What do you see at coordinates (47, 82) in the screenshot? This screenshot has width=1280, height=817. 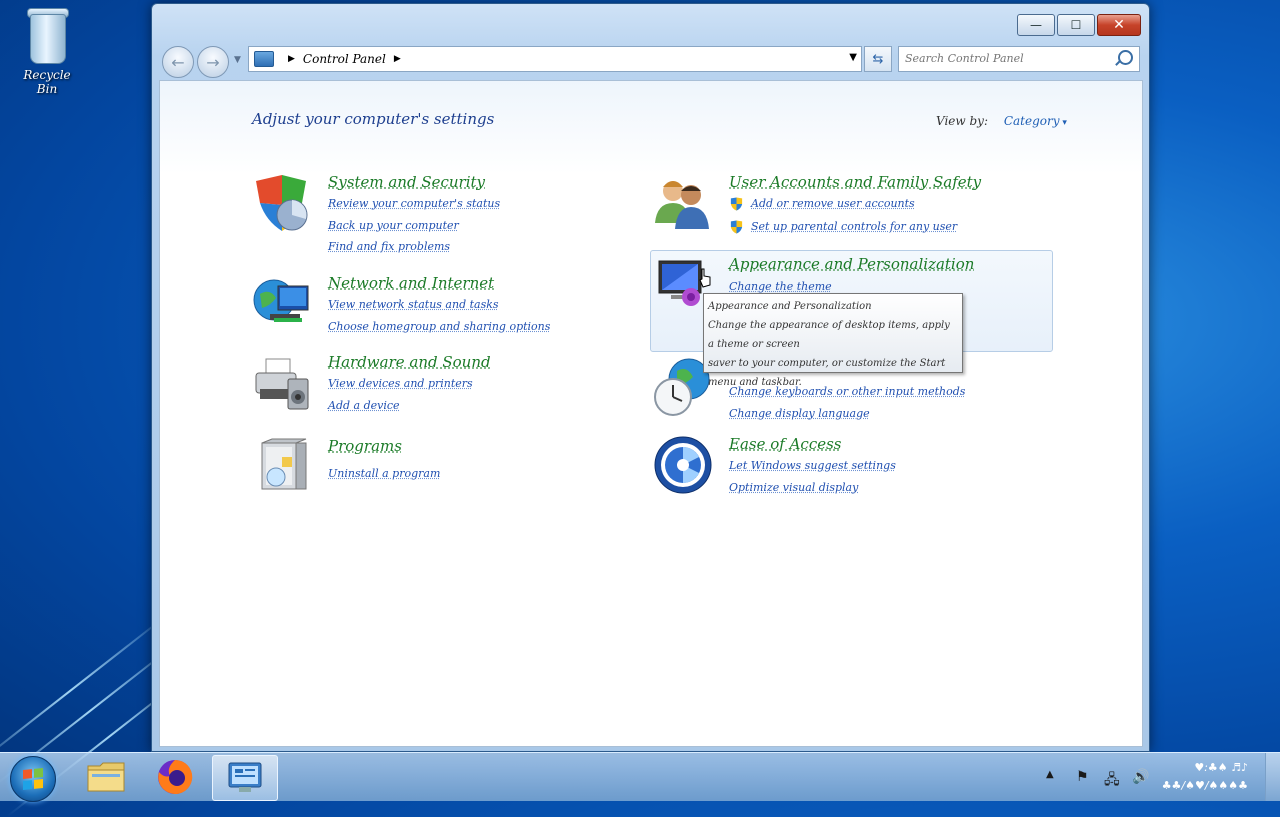 I see `recycle-bin-label: Recycle Bin` at bounding box center [47, 82].